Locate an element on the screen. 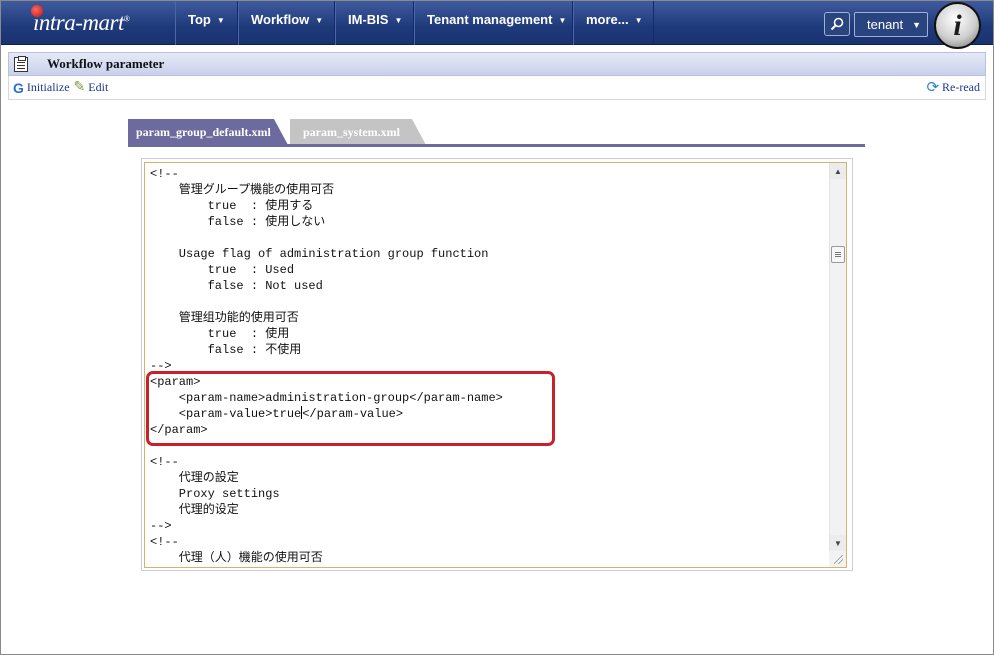 This screenshot has width=994, height=655. logo-text: intra-mart® is located at coordinates (80, 20).